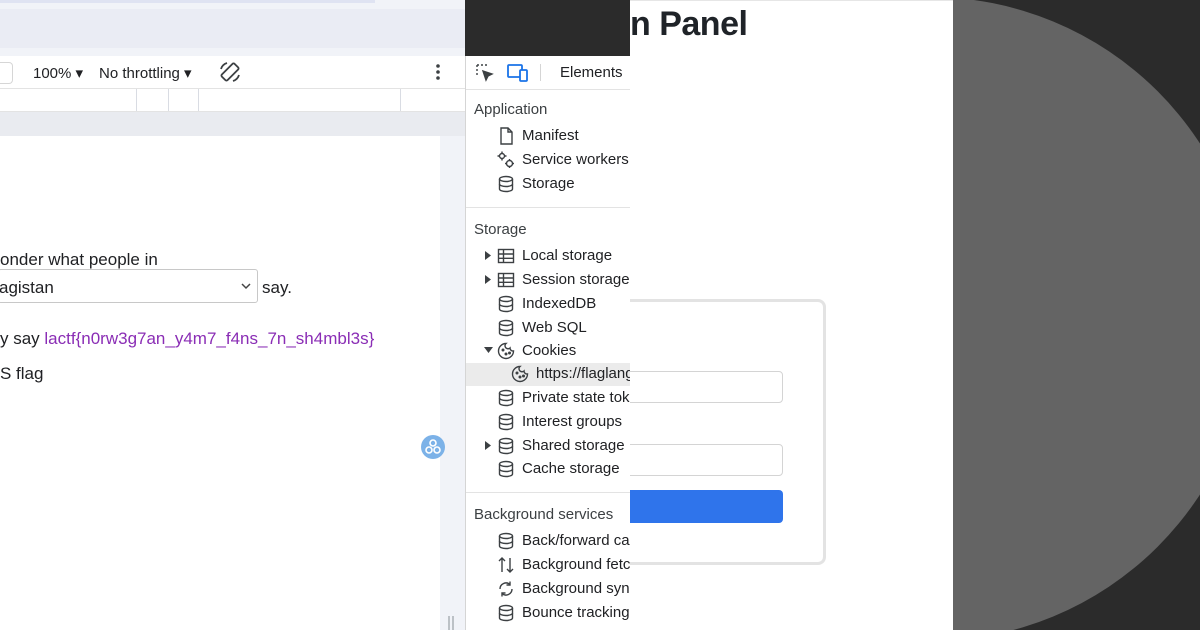 This screenshot has width=1200, height=630. I want to click on tree-item-cache-storage: Cache storage, so click(548, 469).